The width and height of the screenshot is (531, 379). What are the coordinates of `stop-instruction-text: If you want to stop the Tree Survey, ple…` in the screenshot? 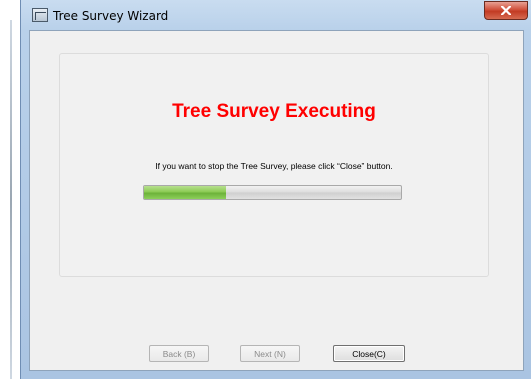 It's located at (274, 166).